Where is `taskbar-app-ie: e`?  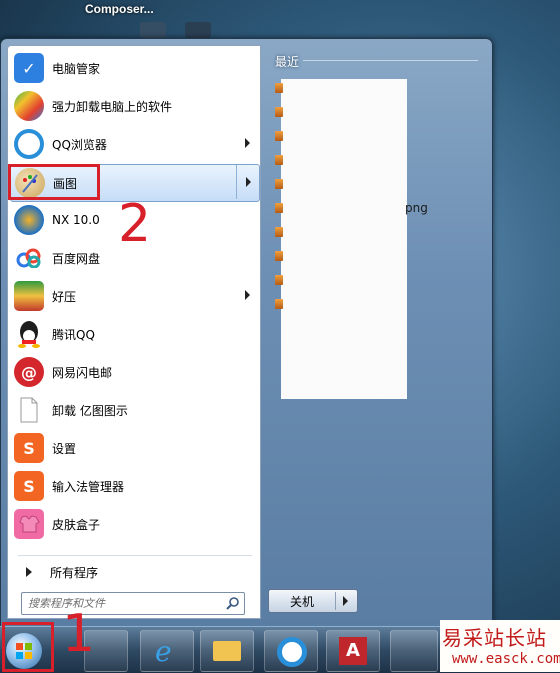
taskbar-app-ie: e is located at coordinates (167, 651).